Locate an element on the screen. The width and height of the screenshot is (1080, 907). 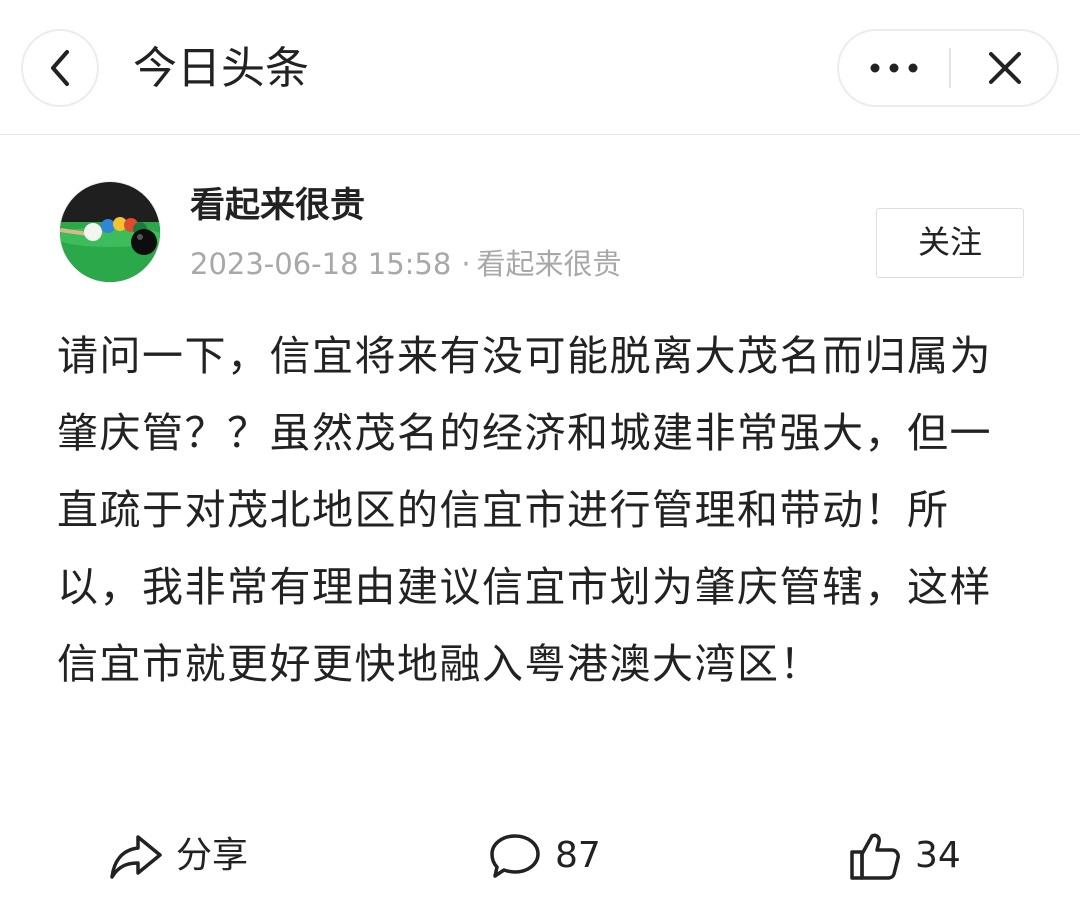
more-button is located at coordinates (894, 68).